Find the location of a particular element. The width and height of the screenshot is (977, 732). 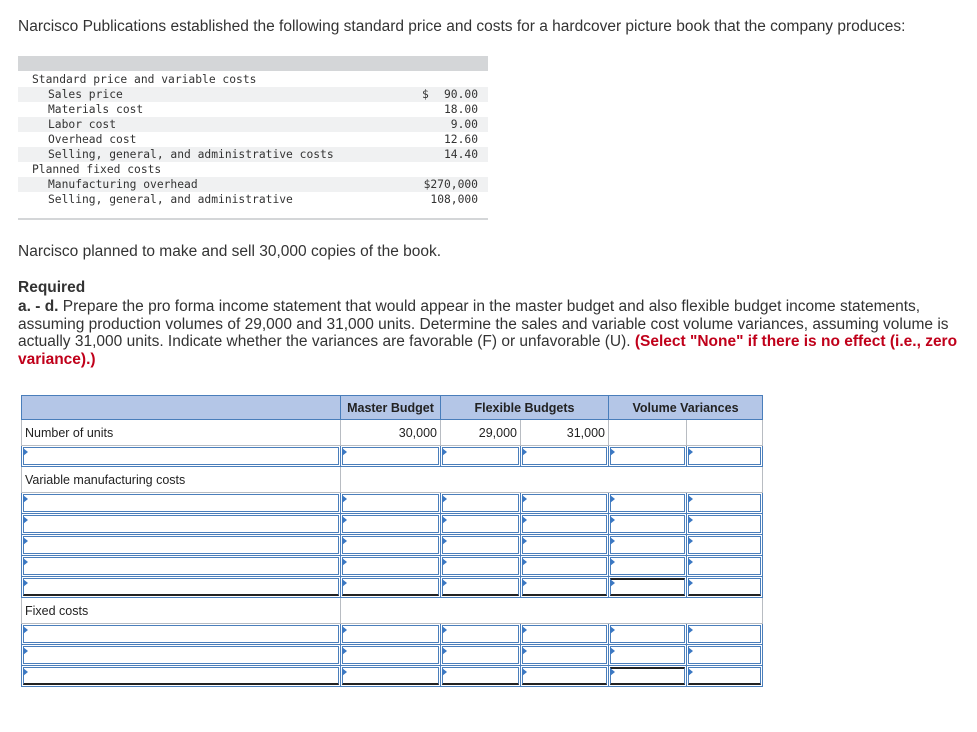

header-master-budget: Master Budget is located at coordinates (390, 407).